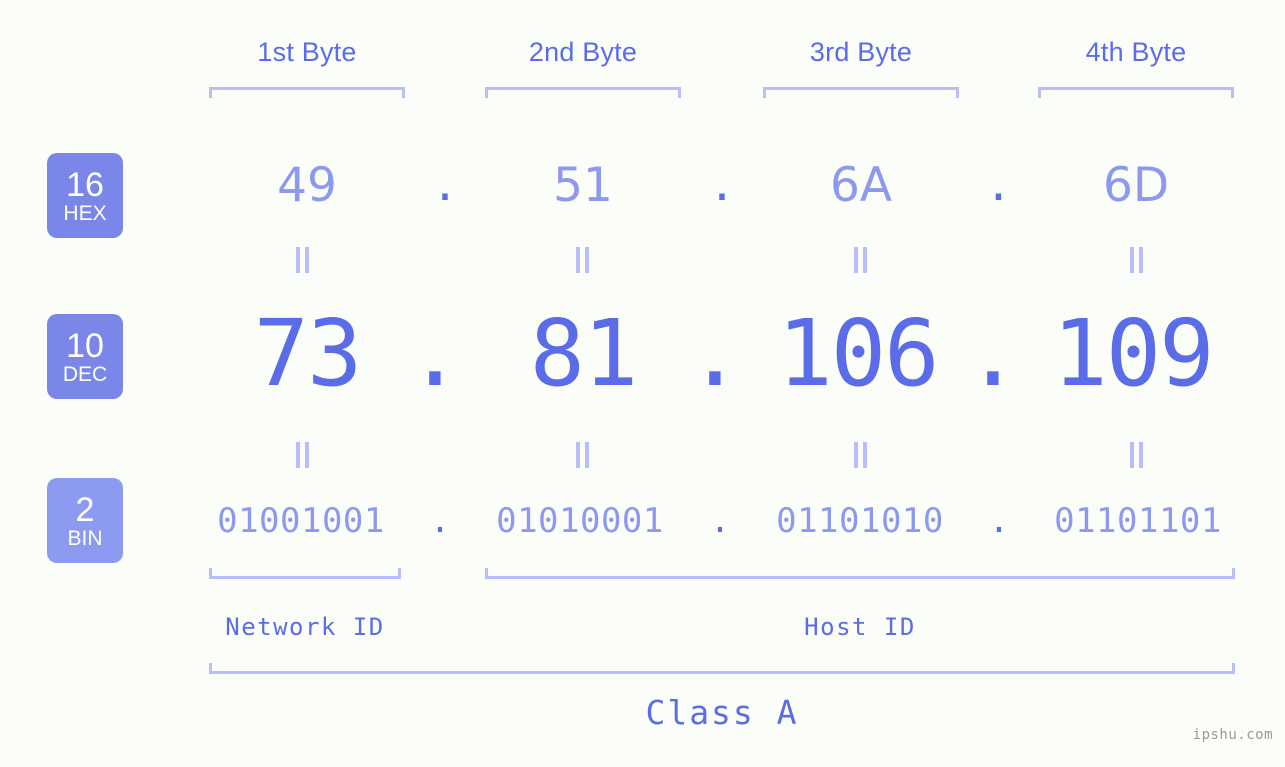  I want to click on base-badge-hex: 16 HEX, so click(85, 195).